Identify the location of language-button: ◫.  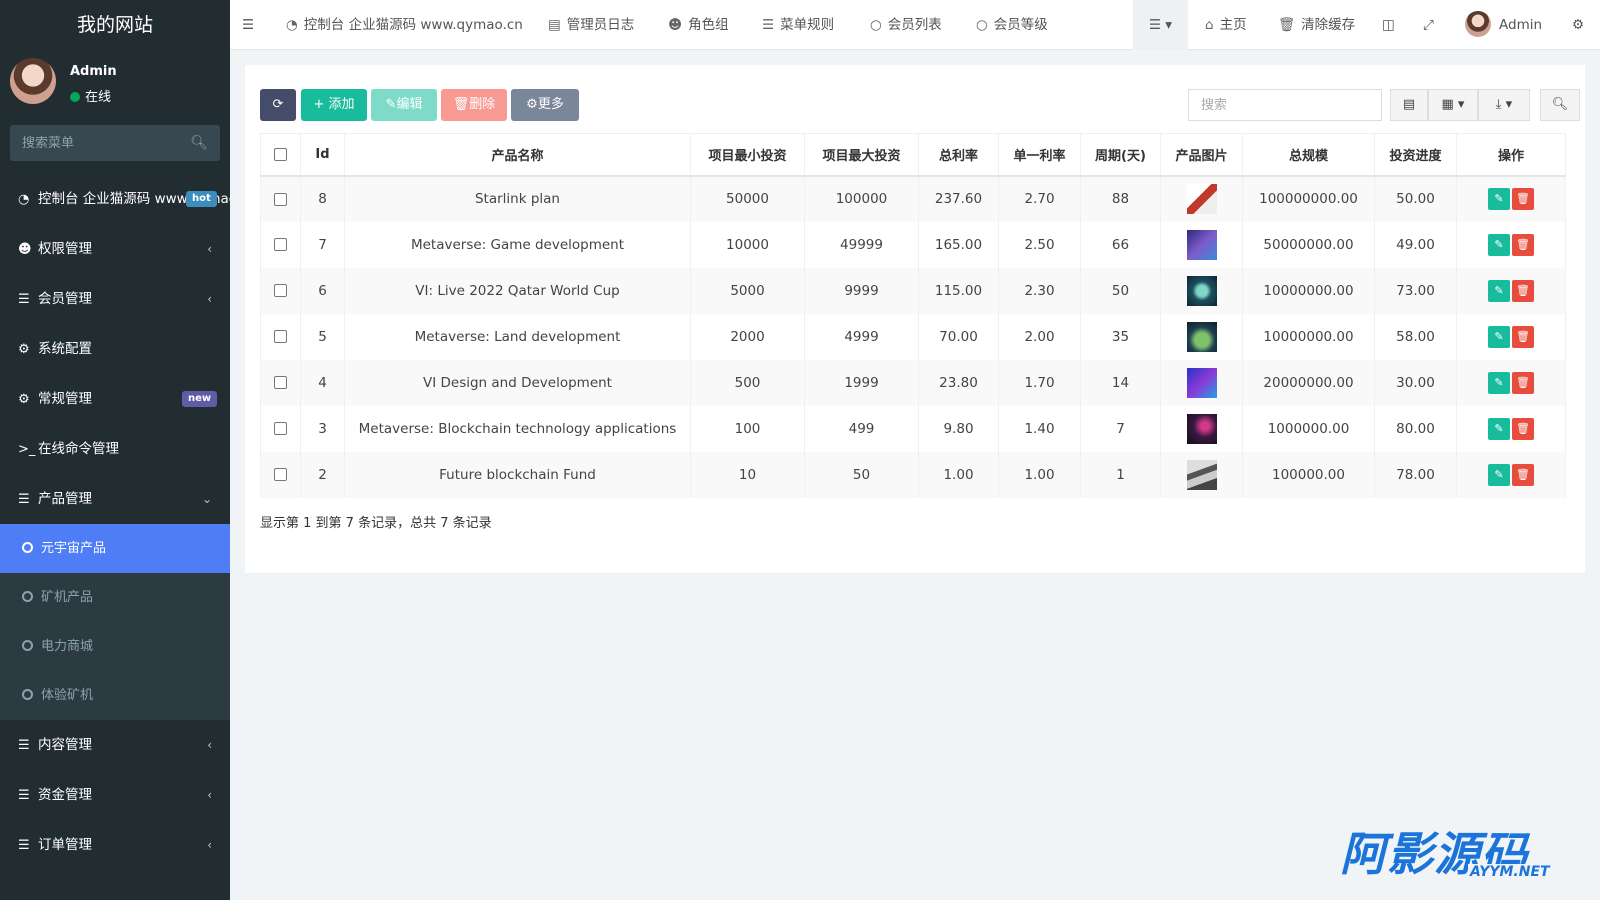
(1388, 25).